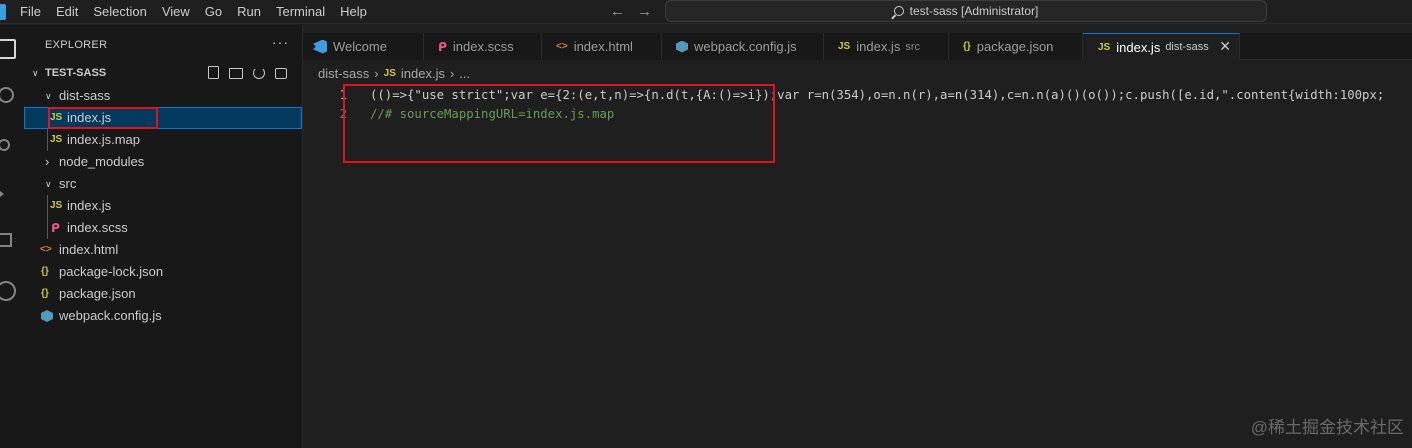 This screenshot has height=448, width=1412. I want to click on search-icon, so click(898, 11).